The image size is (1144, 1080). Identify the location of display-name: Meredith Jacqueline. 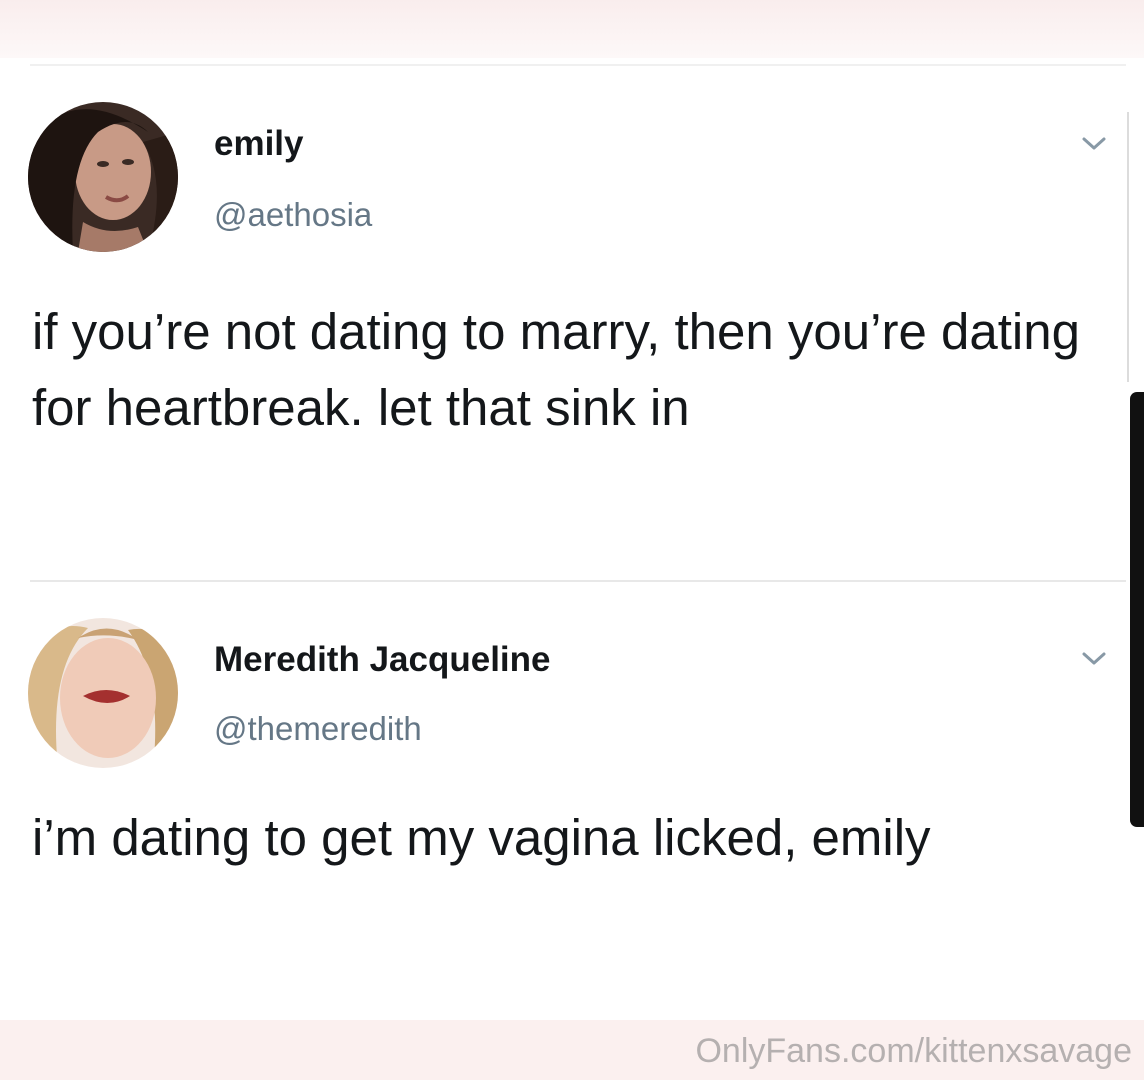
(382, 660).